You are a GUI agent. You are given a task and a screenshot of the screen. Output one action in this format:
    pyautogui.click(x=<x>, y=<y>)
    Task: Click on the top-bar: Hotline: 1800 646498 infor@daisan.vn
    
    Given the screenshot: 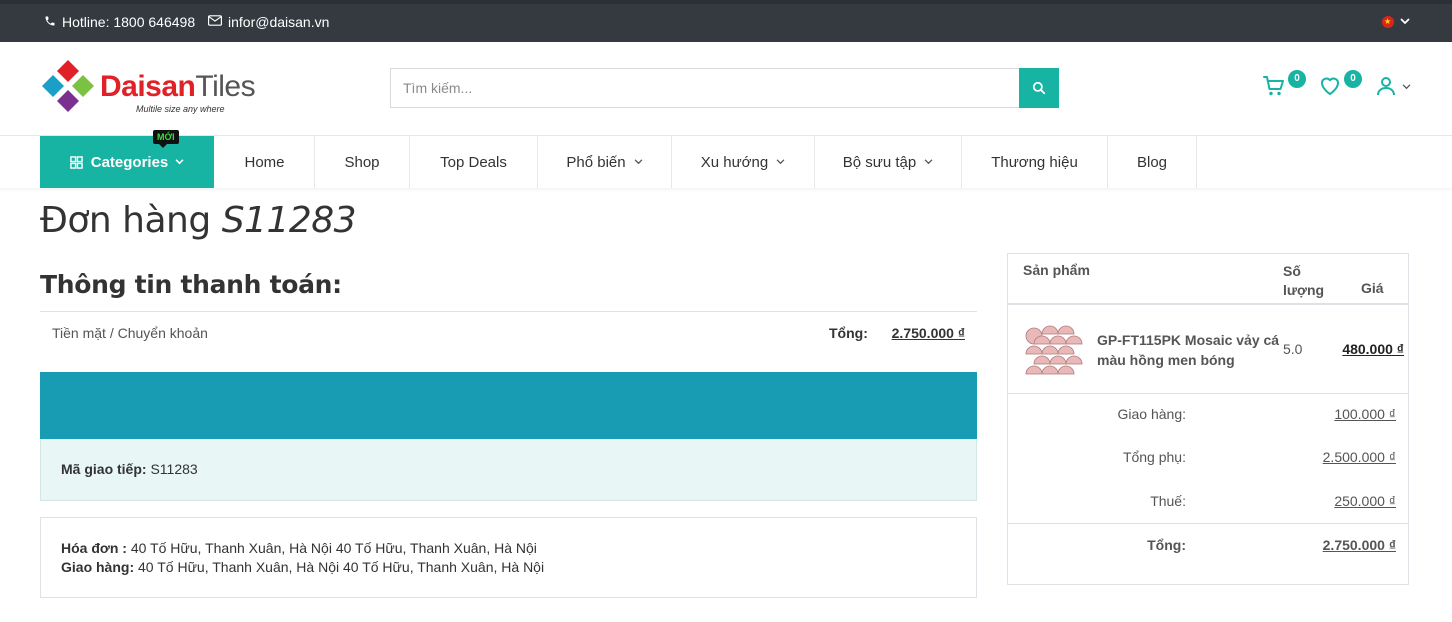 What is the action you would take?
    pyautogui.click(x=726, y=21)
    